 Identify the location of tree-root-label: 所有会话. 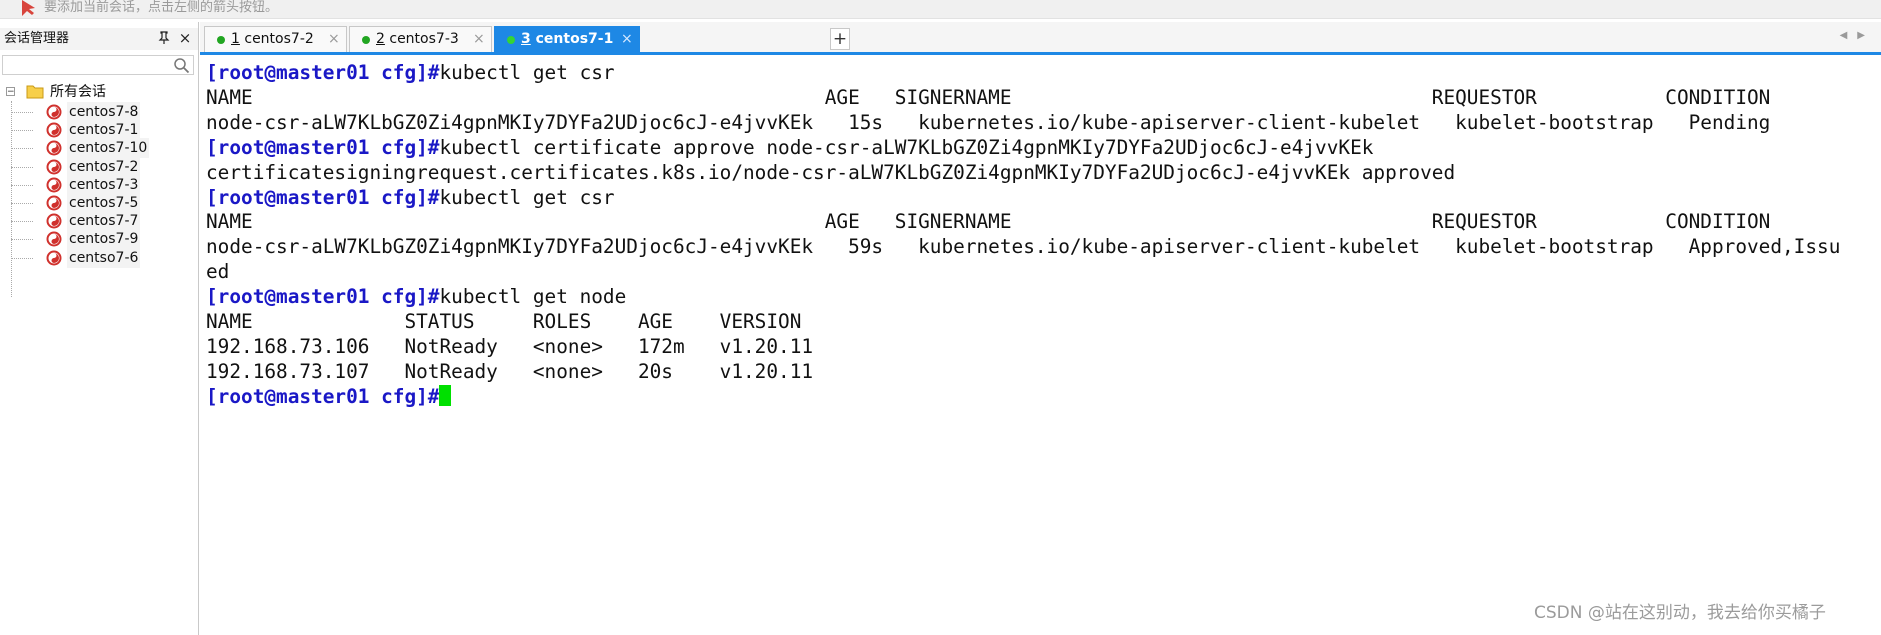
(78, 92).